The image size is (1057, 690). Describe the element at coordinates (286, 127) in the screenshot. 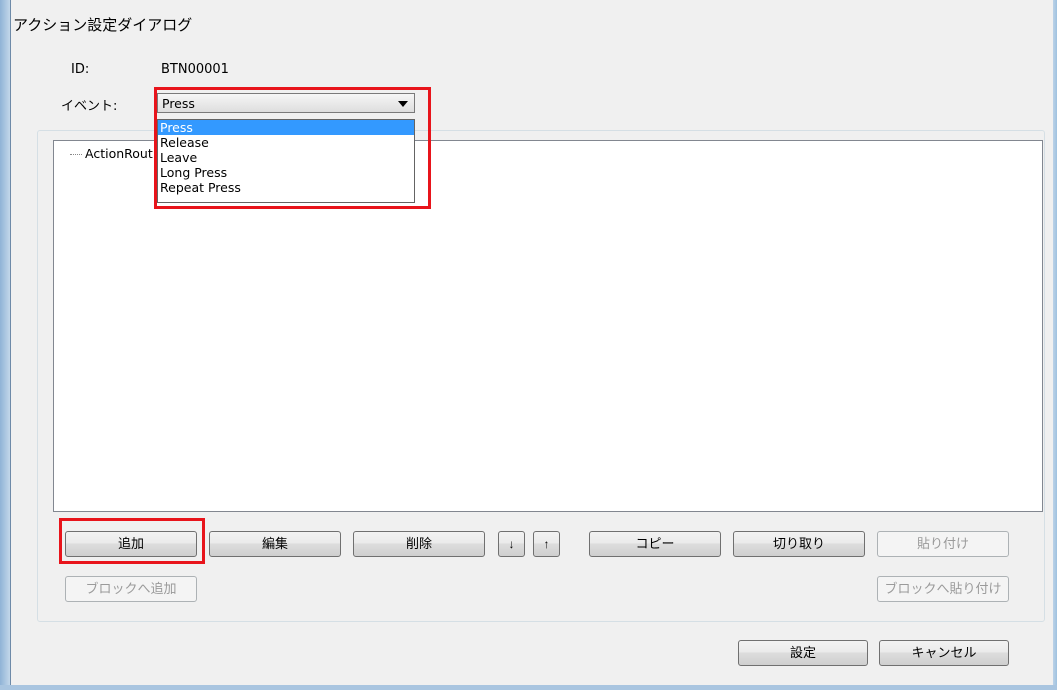

I see `event-option-press: Press` at that location.